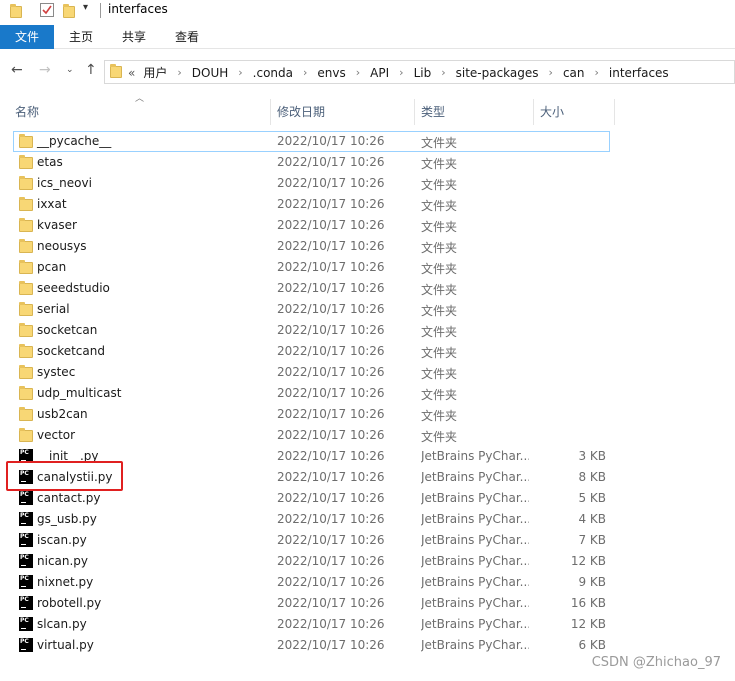 This screenshot has height=681, width=735. What do you see at coordinates (367, 288) in the screenshot?
I see `file-row: seeedstudio 2022/10/17 10:26 文件夹` at bounding box center [367, 288].